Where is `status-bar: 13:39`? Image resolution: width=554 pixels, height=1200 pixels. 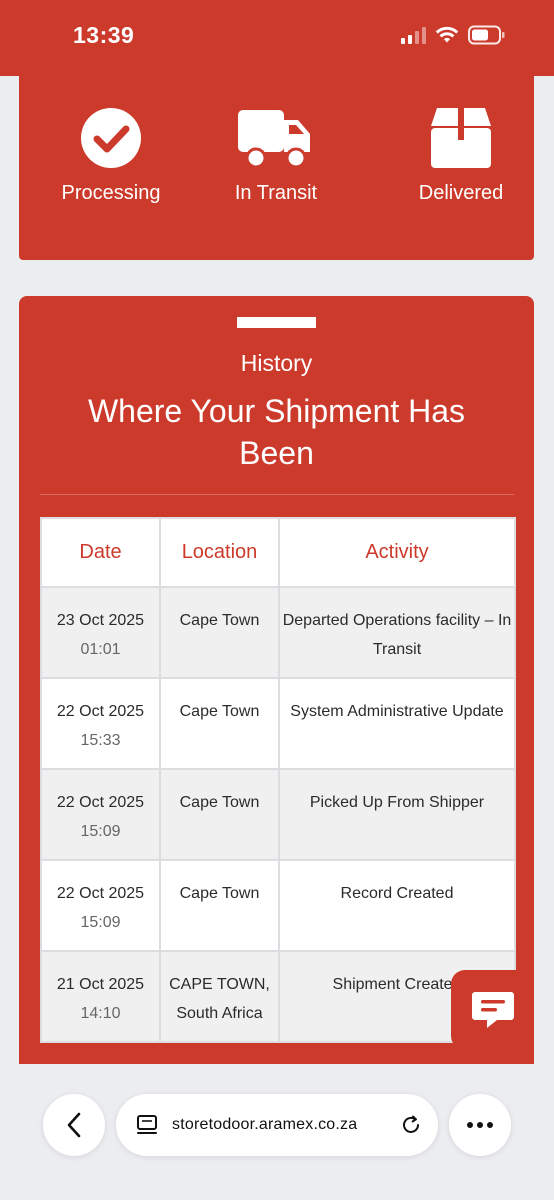
status-bar: 13:39 is located at coordinates (277, 38).